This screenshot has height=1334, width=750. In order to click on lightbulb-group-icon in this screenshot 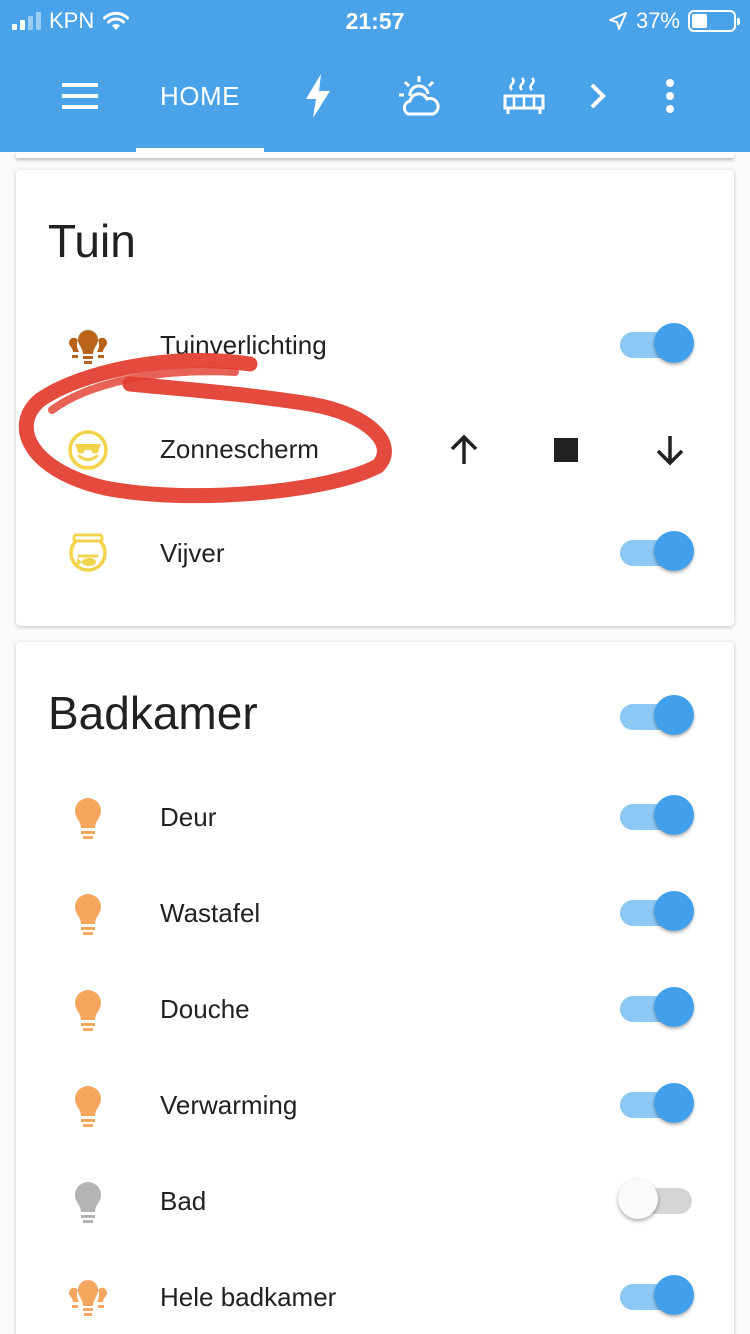, I will do `click(88, 1298)`.